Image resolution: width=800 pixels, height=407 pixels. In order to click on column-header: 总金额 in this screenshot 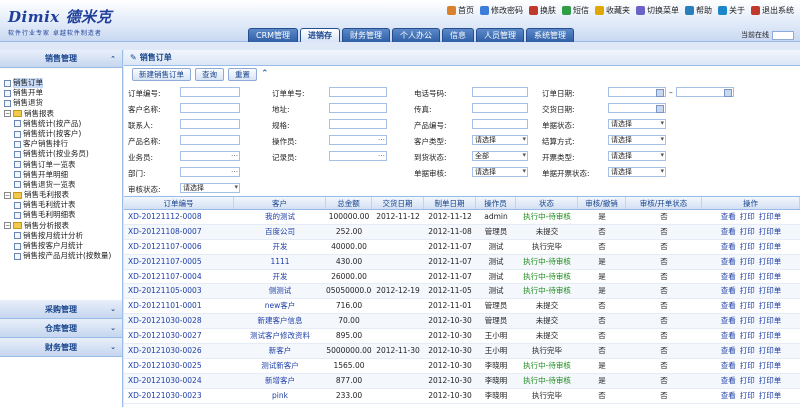, I will do `click(349, 203)`.